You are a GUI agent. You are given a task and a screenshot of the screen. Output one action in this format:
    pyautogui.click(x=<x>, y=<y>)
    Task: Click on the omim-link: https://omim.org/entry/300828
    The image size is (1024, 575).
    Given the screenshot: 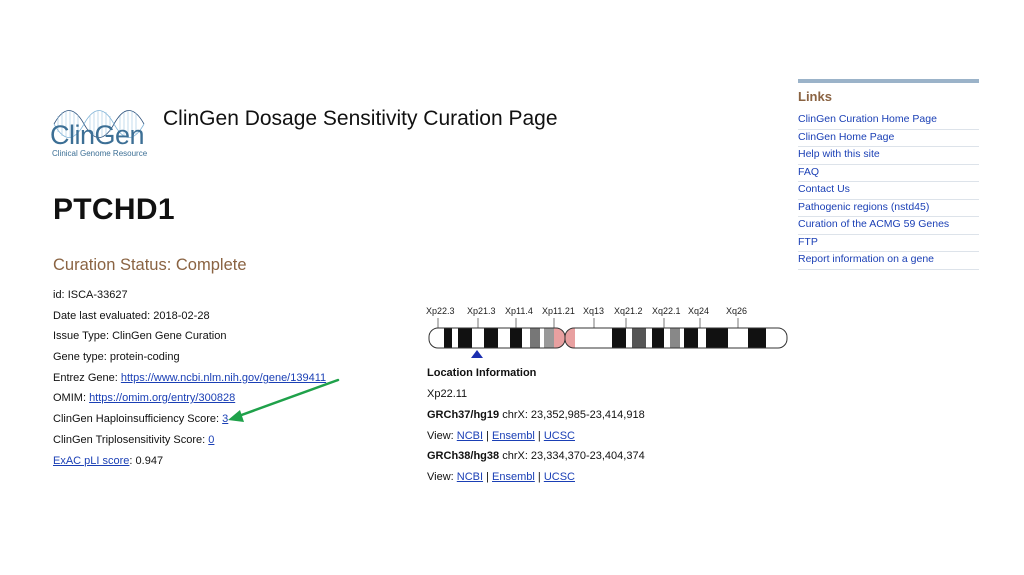 What is the action you would take?
    pyautogui.click(x=162, y=398)
    